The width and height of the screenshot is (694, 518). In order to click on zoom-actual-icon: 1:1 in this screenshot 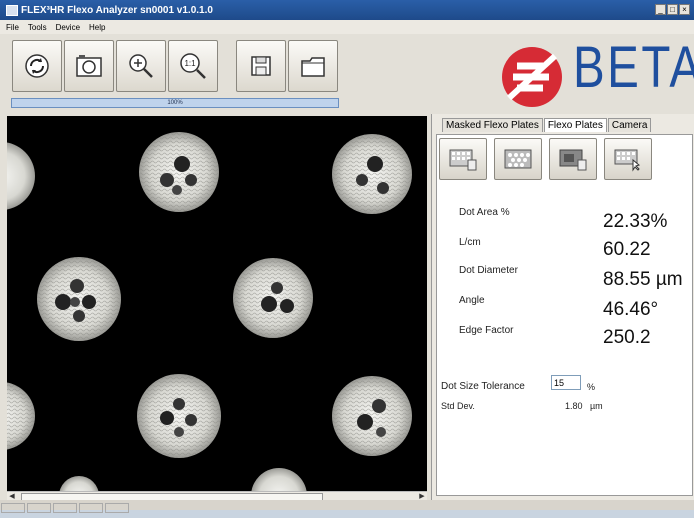, I will do `click(193, 66)`.